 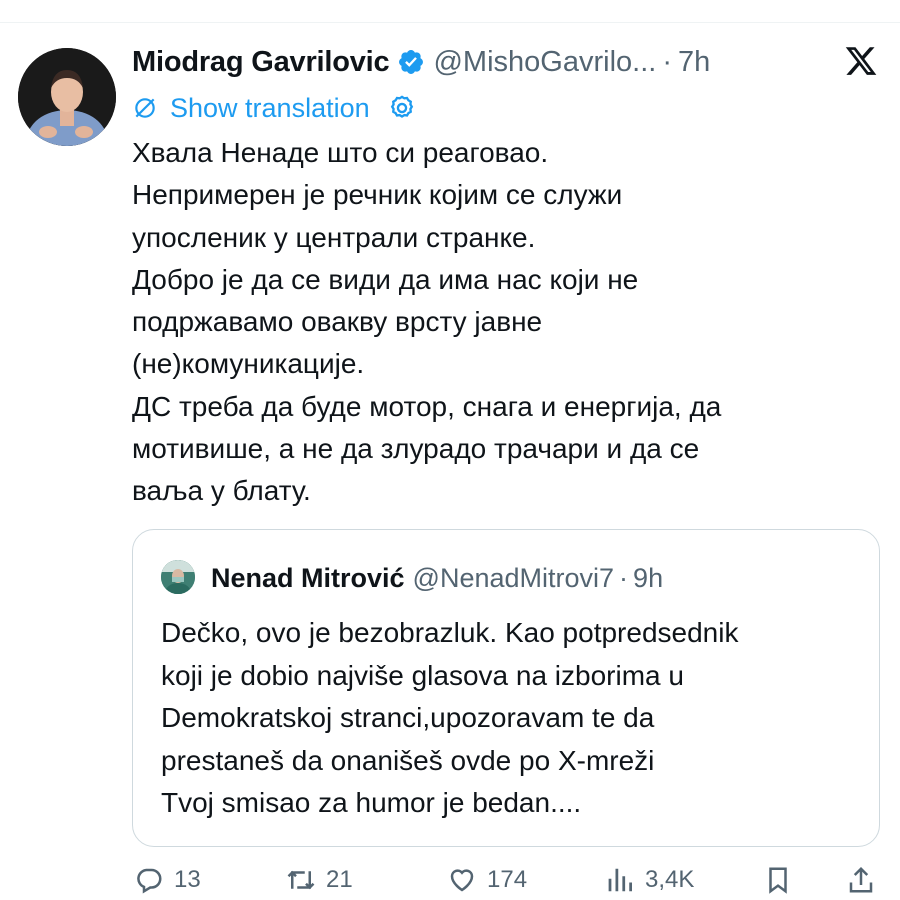 I want to click on views-count: 3,4K, so click(x=670, y=879).